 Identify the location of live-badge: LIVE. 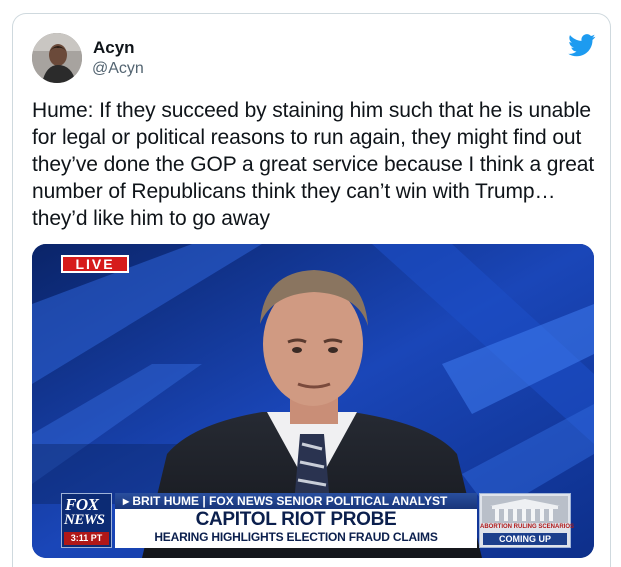
(95, 264).